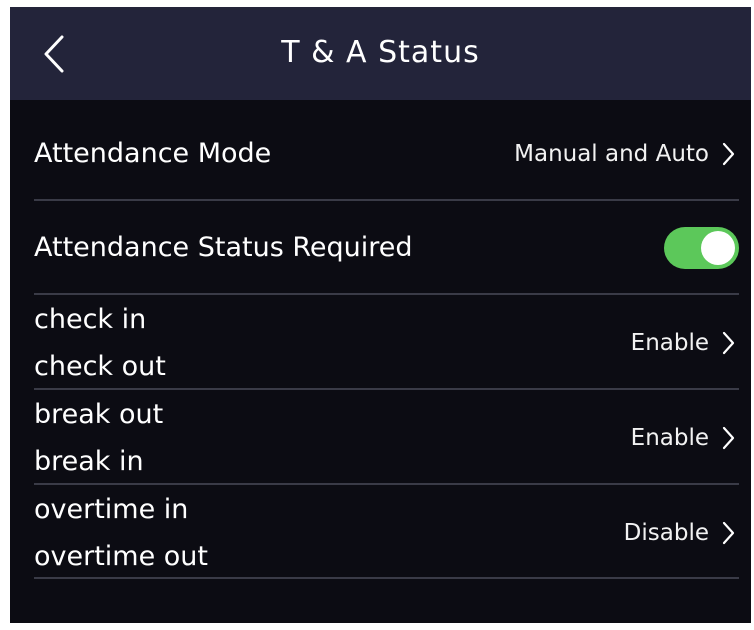 This screenshot has width=754, height=630. What do you see at coordinates (666, 533) in the screenshot?
I see `overtime-in-out-value: Disable` at bounding box center [666, 533].